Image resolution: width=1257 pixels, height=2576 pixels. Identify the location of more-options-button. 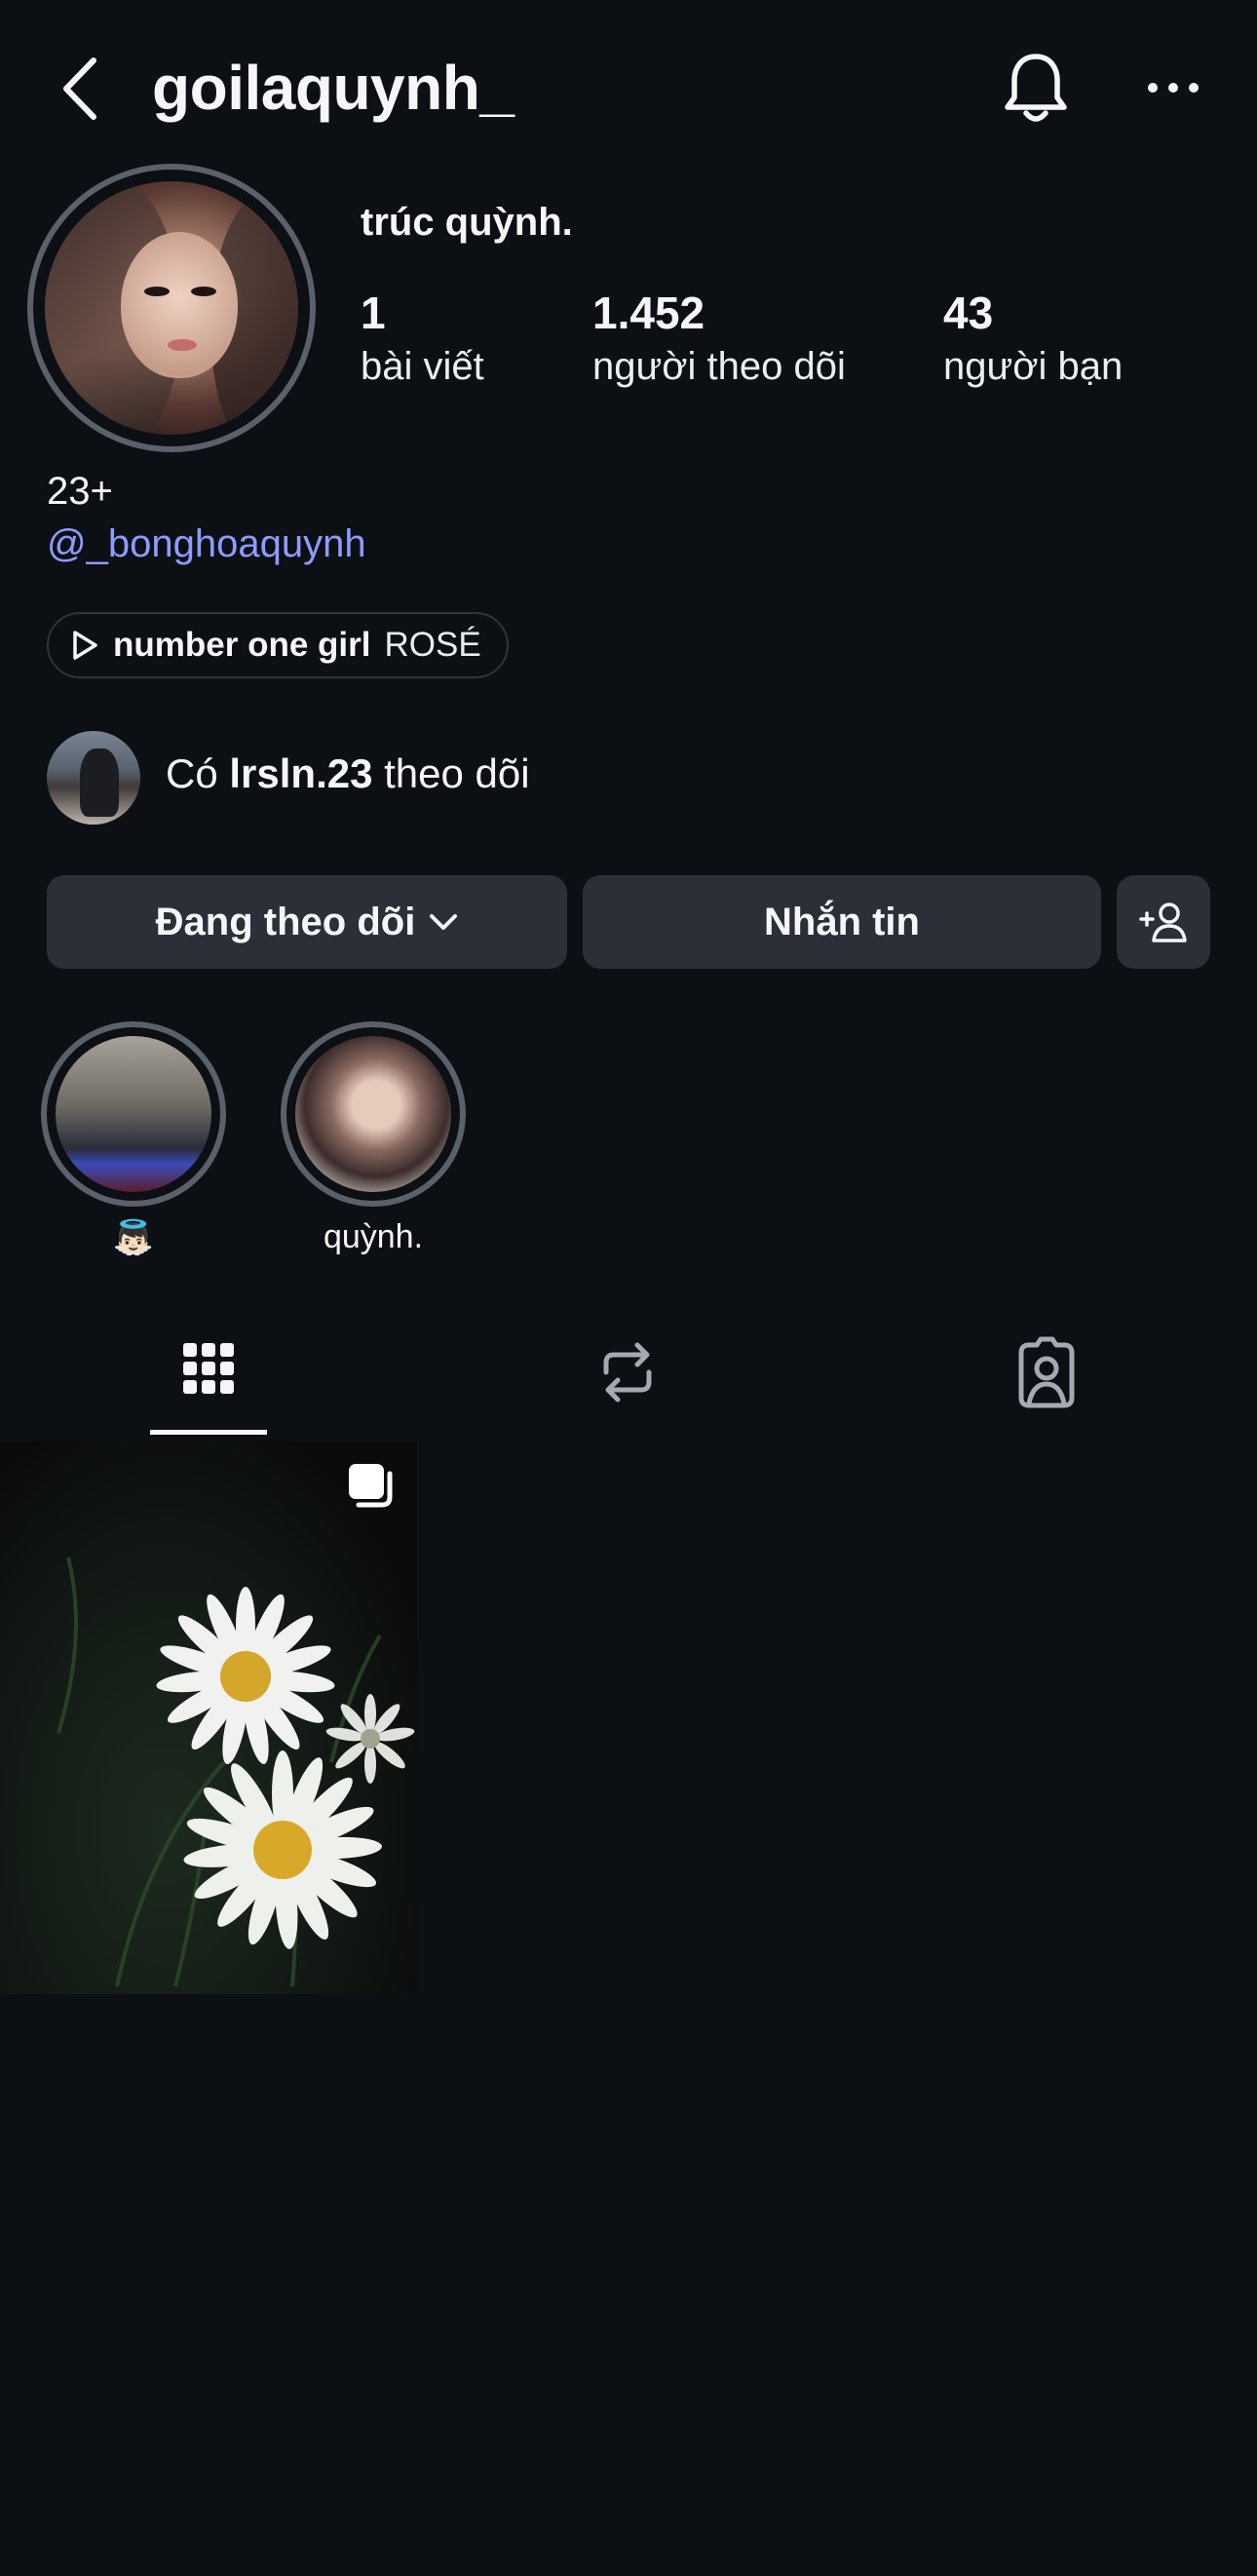
(1173, 87).